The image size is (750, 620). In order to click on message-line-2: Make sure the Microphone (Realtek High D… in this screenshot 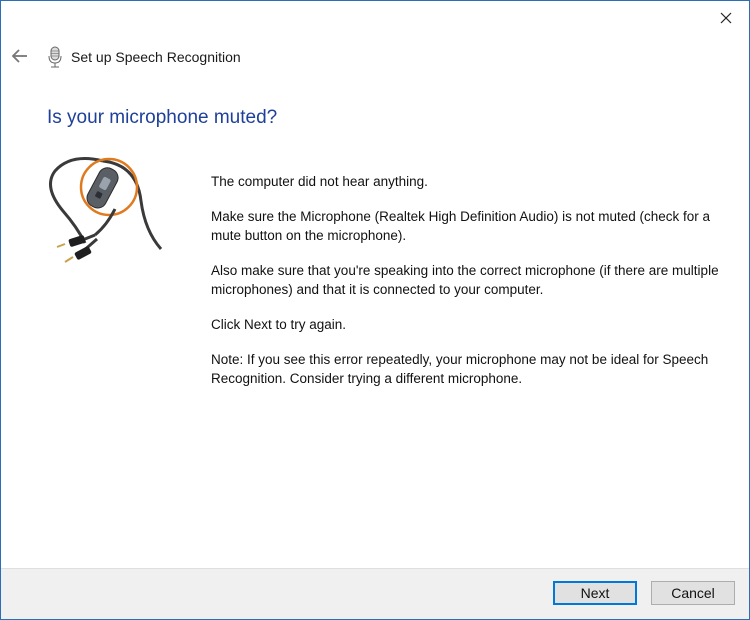, I will do `click(460, 226)`.